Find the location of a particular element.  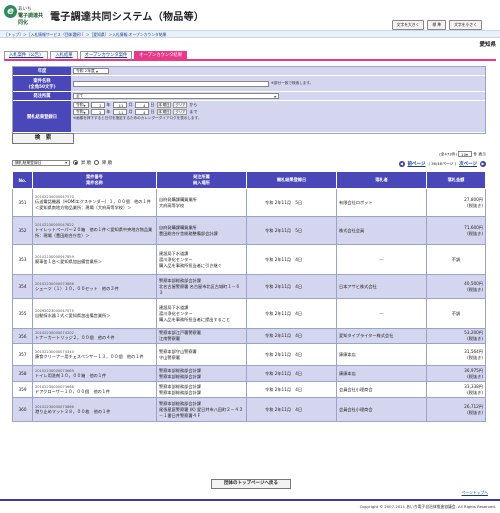

row-case: 20102230000073669 トイレ用洗剤１０，００箱 他の１件 is located at coordinates (94, 373).